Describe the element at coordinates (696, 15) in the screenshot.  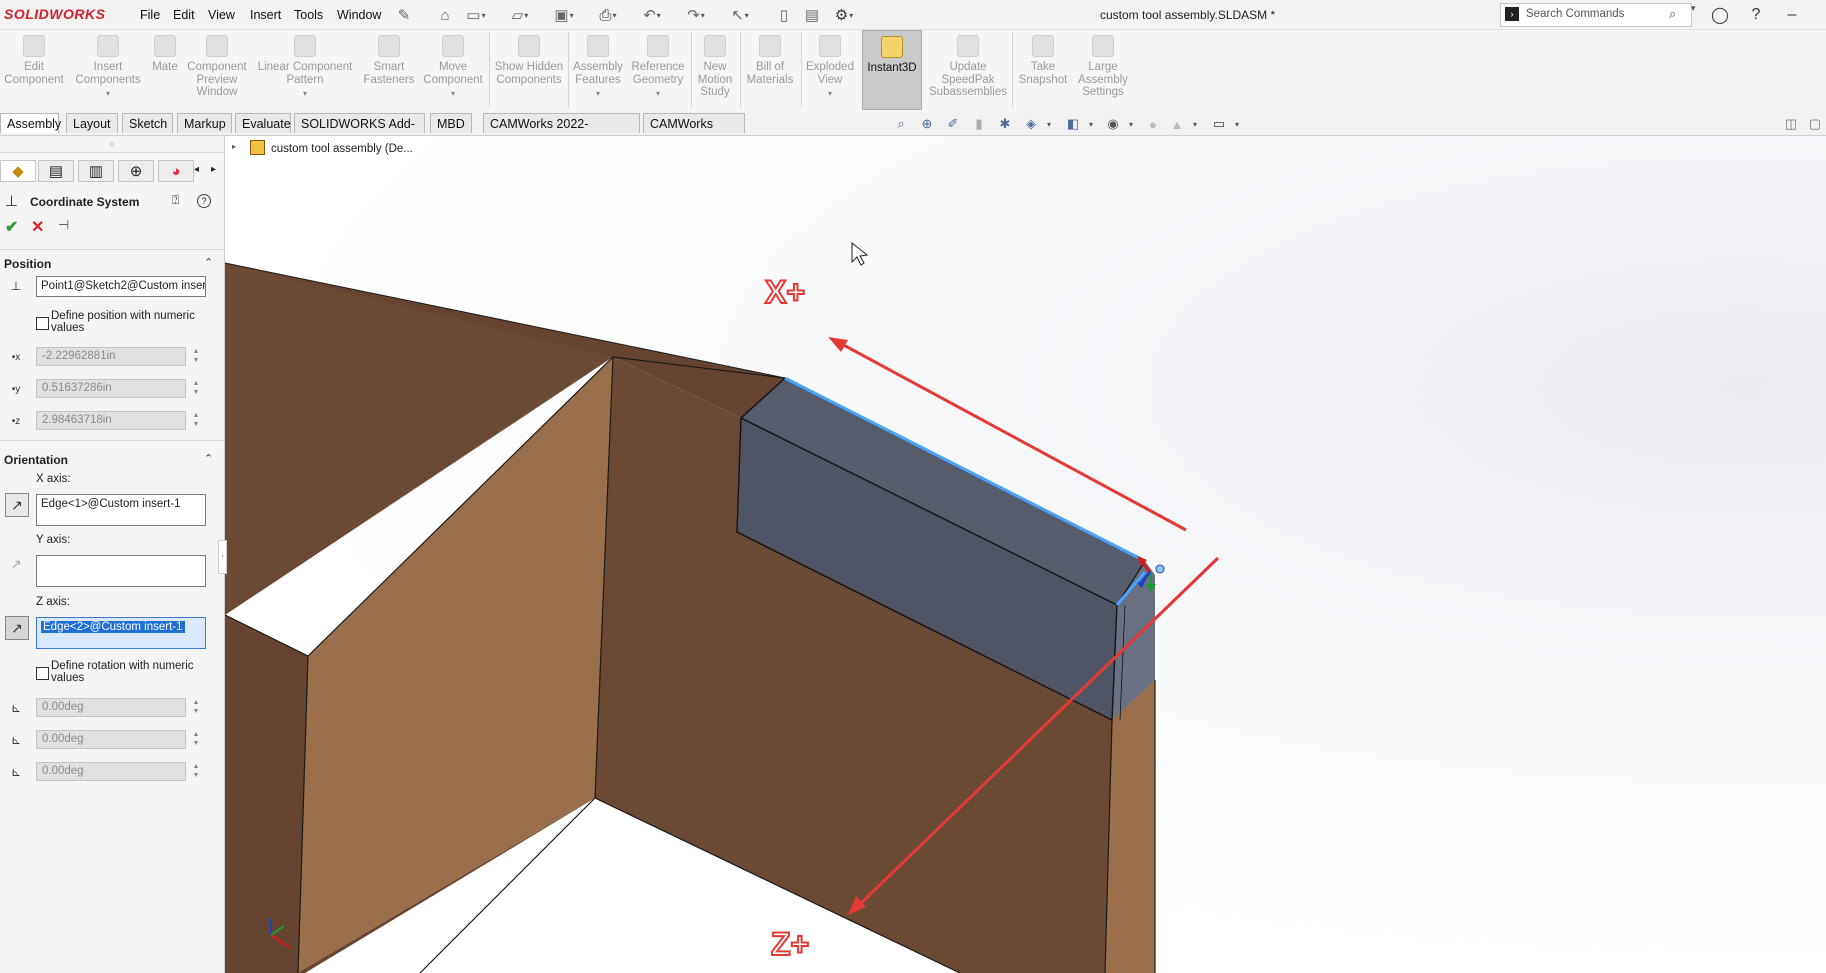
I see `redo-icon: ↷ ▾` at that location.